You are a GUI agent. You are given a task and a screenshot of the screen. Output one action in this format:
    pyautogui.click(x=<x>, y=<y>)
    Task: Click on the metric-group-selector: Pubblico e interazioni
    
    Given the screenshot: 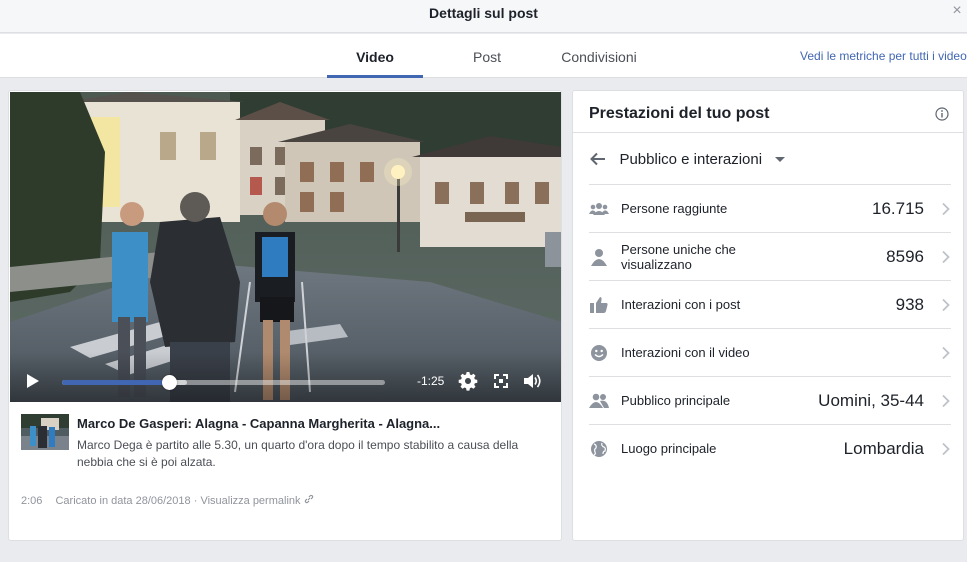 What is the action you would take?
    pyautogui.click(x=687, y=161)
    